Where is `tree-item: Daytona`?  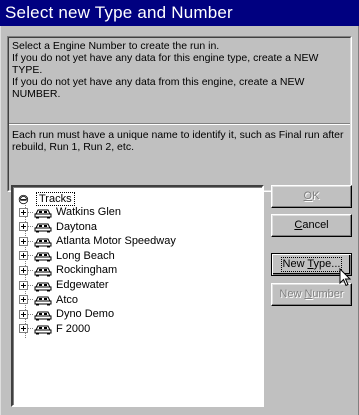 tree-item: Daytona is located at coordinates (58, 227).